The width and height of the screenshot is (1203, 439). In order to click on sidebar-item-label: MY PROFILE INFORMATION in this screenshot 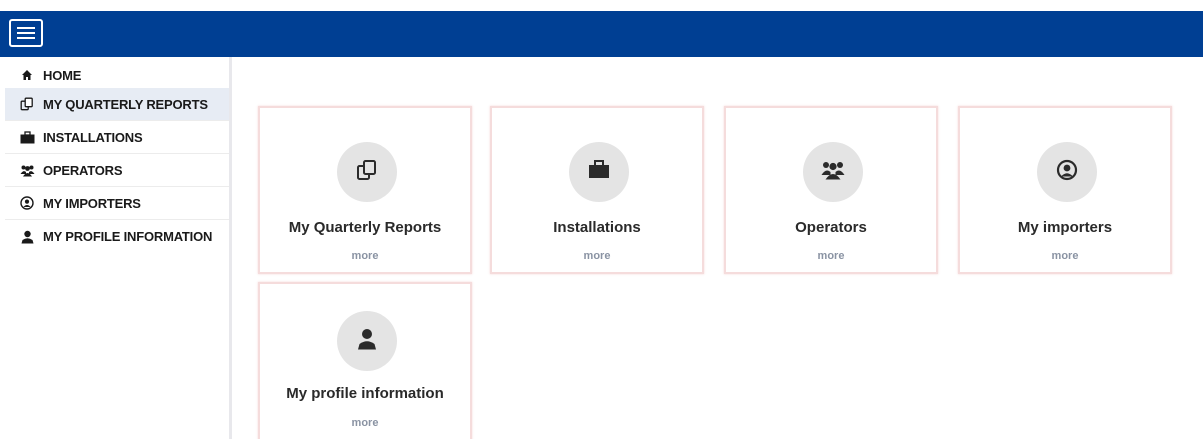, I will do `click(128, 236)`.